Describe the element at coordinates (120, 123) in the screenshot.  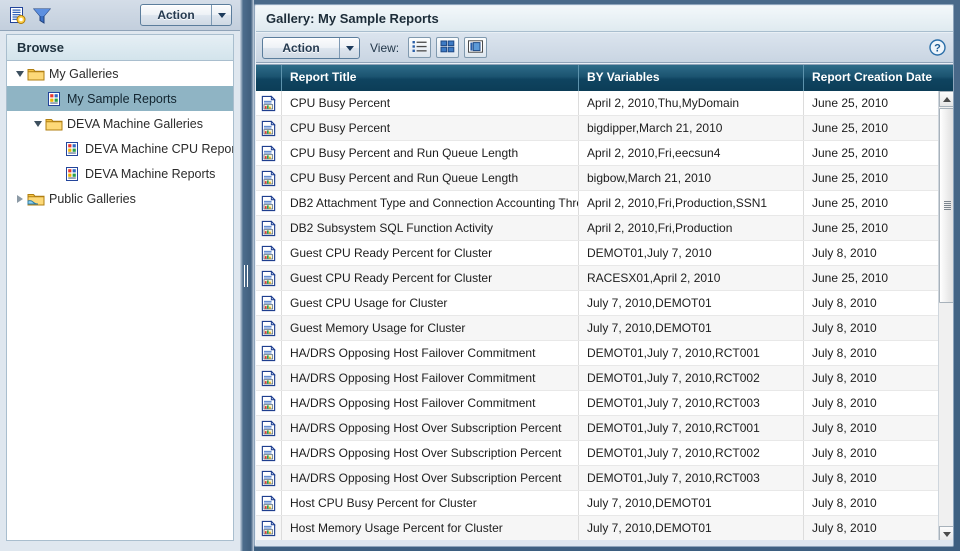
I see `tree-item-deva-machine-galleries: DEVA Machine Galleries` at that location.